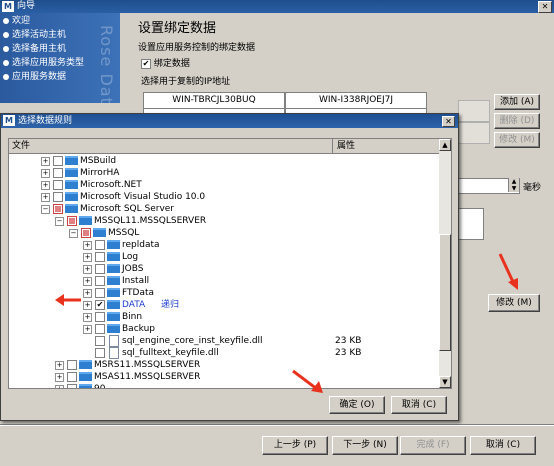 This screenshot has width=554, height=466. I want to click on tree-row: + Install, so click(224, 281).